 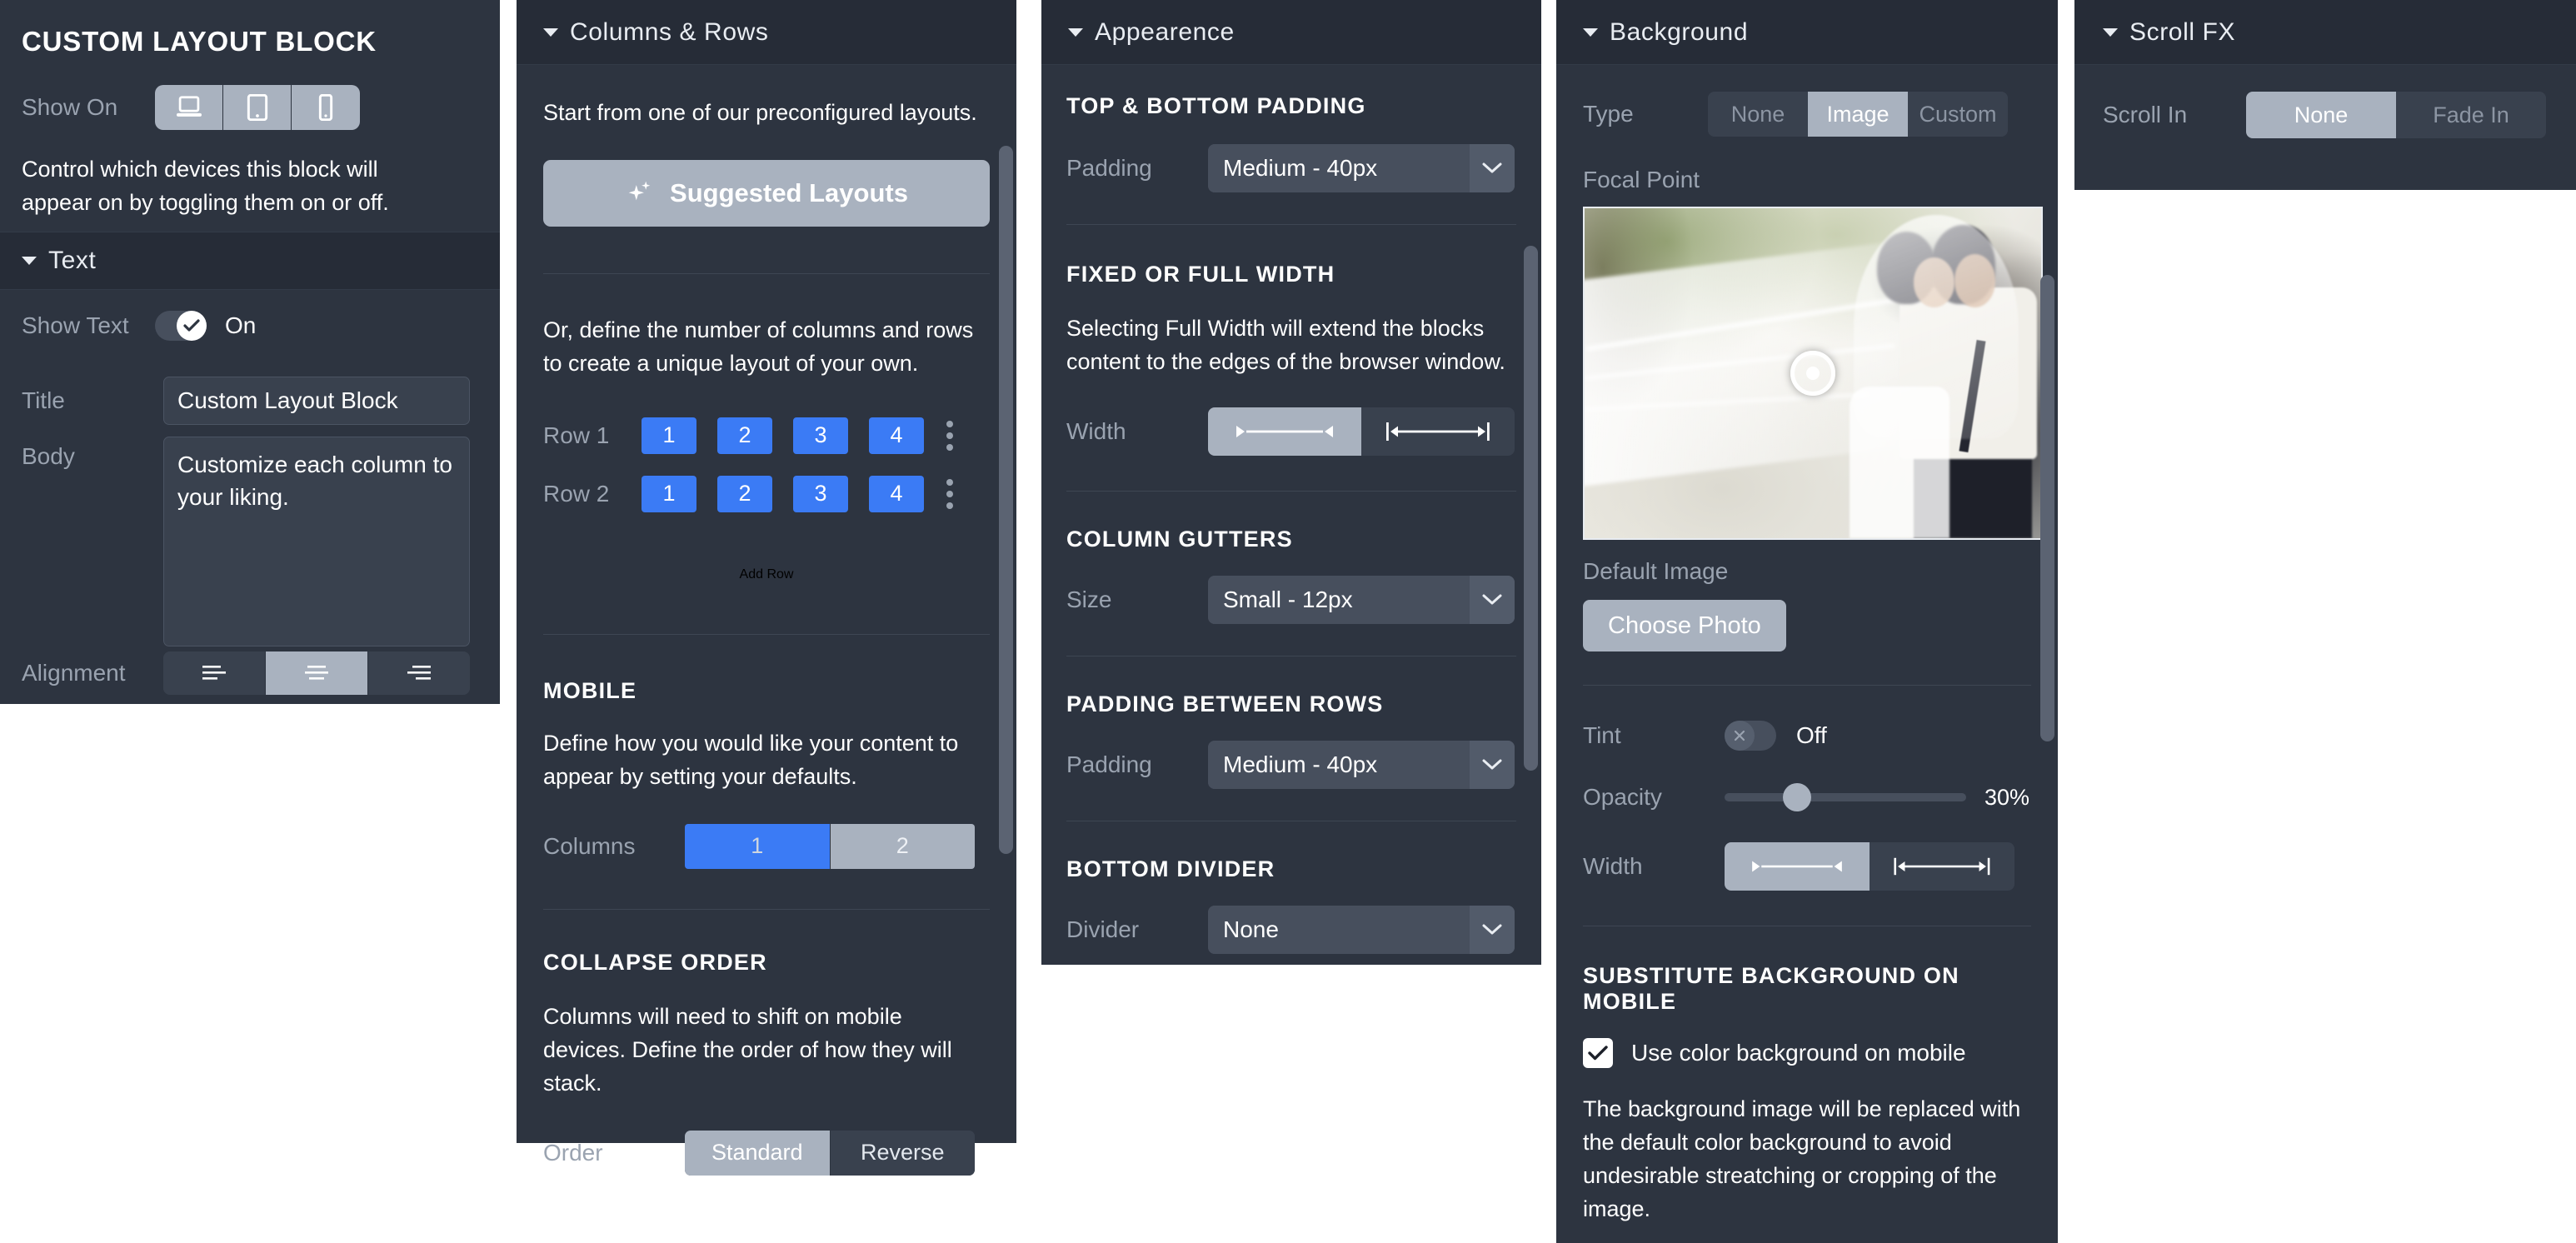 I want to click on alignment-left-button, so click(x=214, y=673).